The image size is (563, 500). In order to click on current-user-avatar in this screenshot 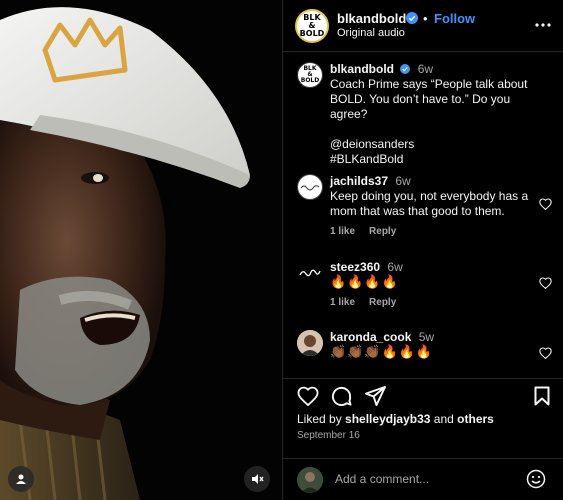, I will do `click(310, 480)`.